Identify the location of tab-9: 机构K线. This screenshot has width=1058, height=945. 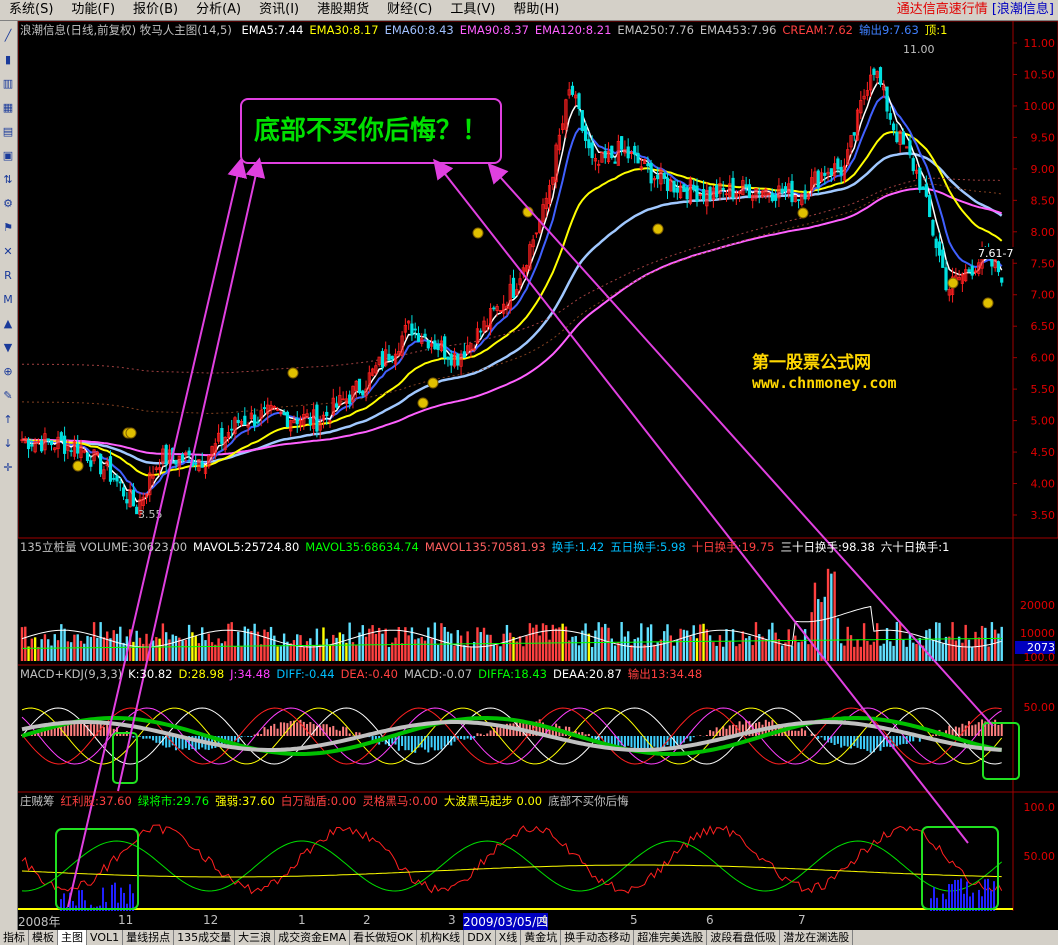
(441, 937).